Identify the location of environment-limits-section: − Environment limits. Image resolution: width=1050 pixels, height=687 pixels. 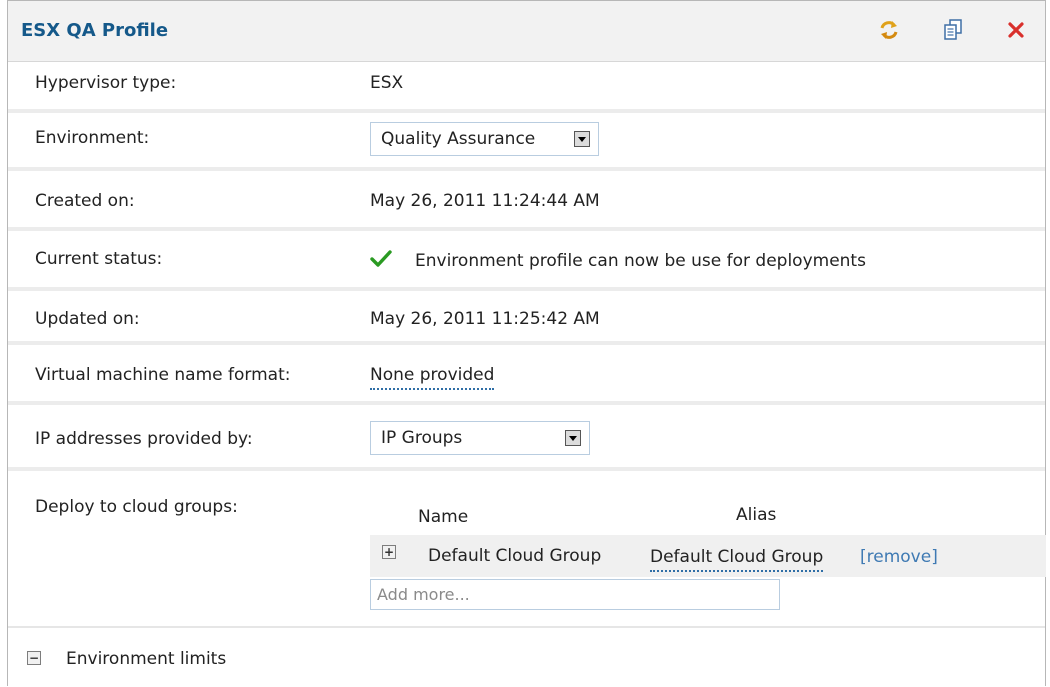
(526, 658).